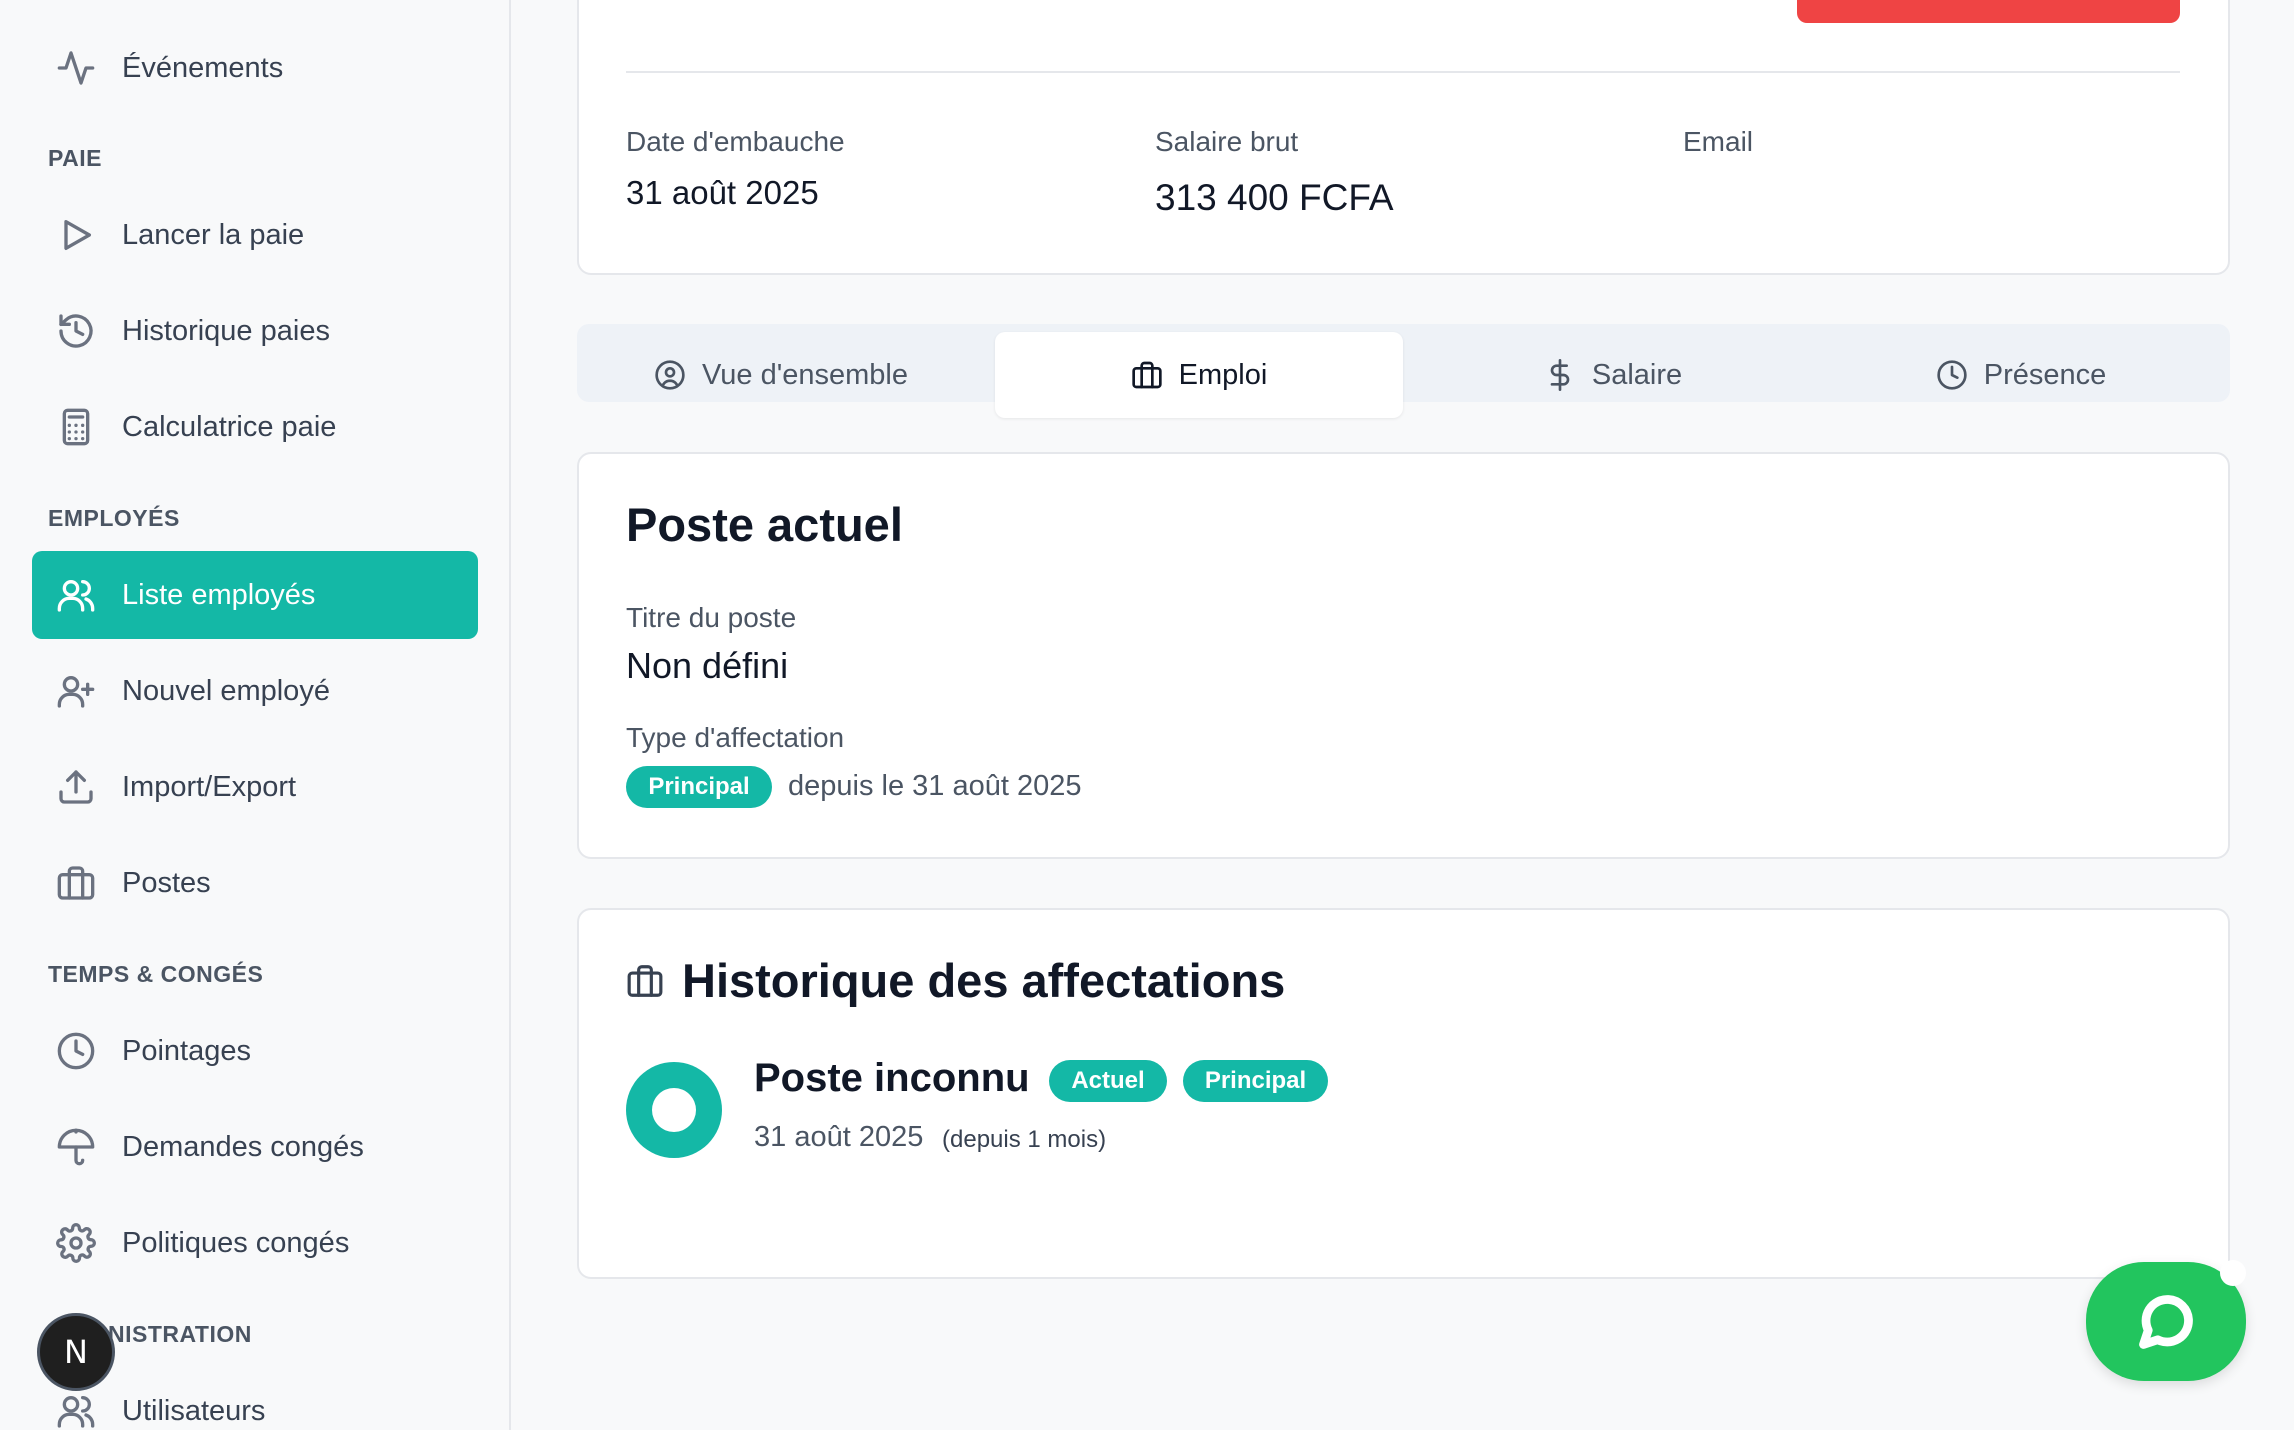  What do you see at coordinates (735, 141) in the screenshot?
I see `hire-date-label: Date d'embauche` at bounding box center [735, 141].